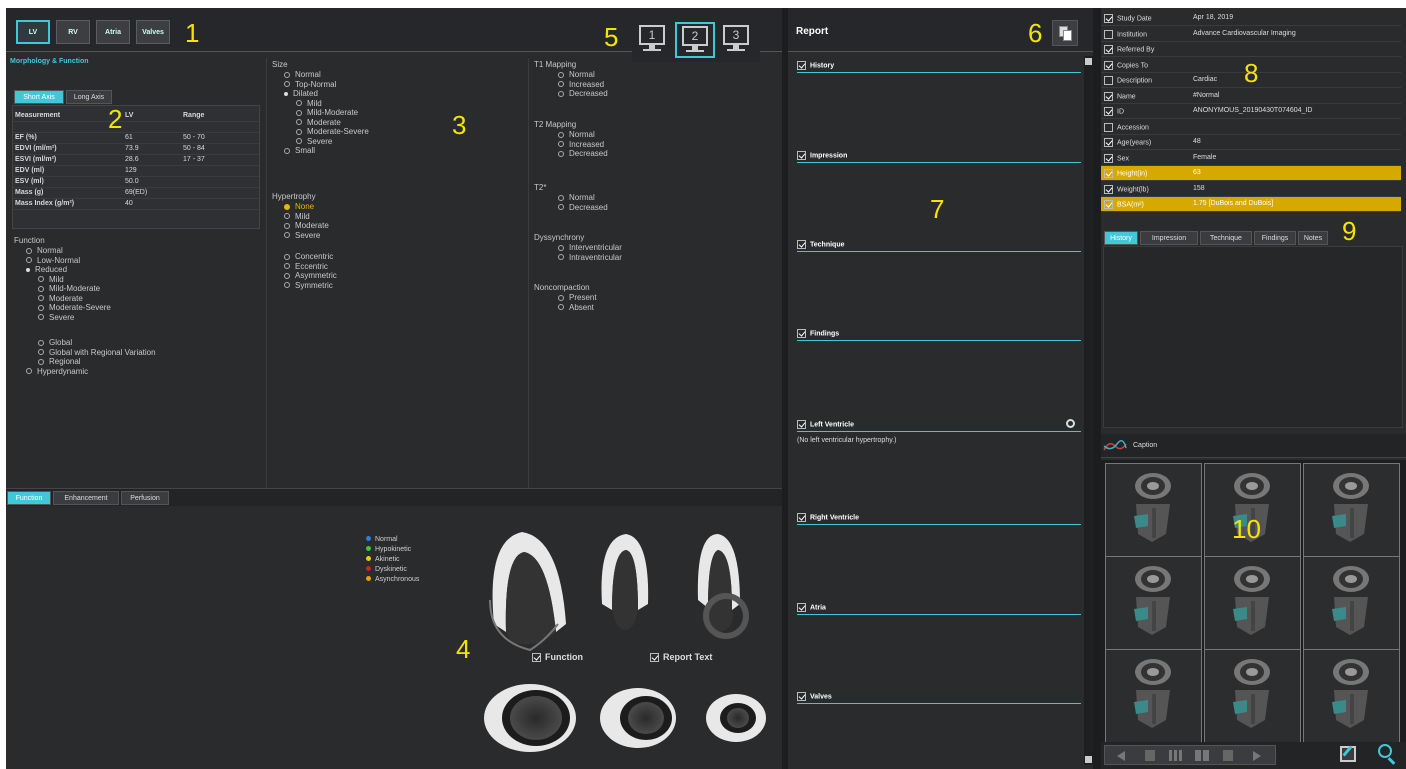  What do you see at coordinates (327, 112) in the screenshot?
I see `option-size-mild-moderate: Mild-Moderate` at bounding box center [327, 112].